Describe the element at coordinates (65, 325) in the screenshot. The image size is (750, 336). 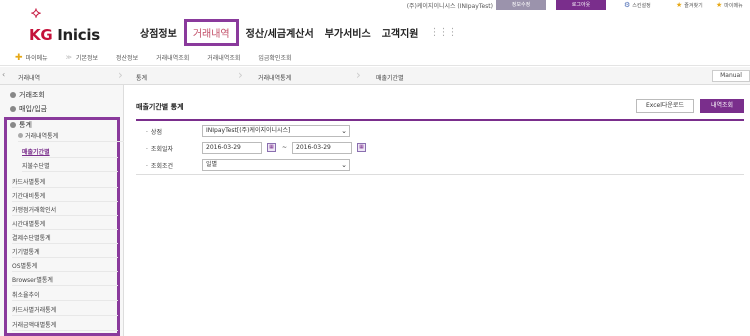
I see `sidebar-item: 거래금액대별통계` at that location.